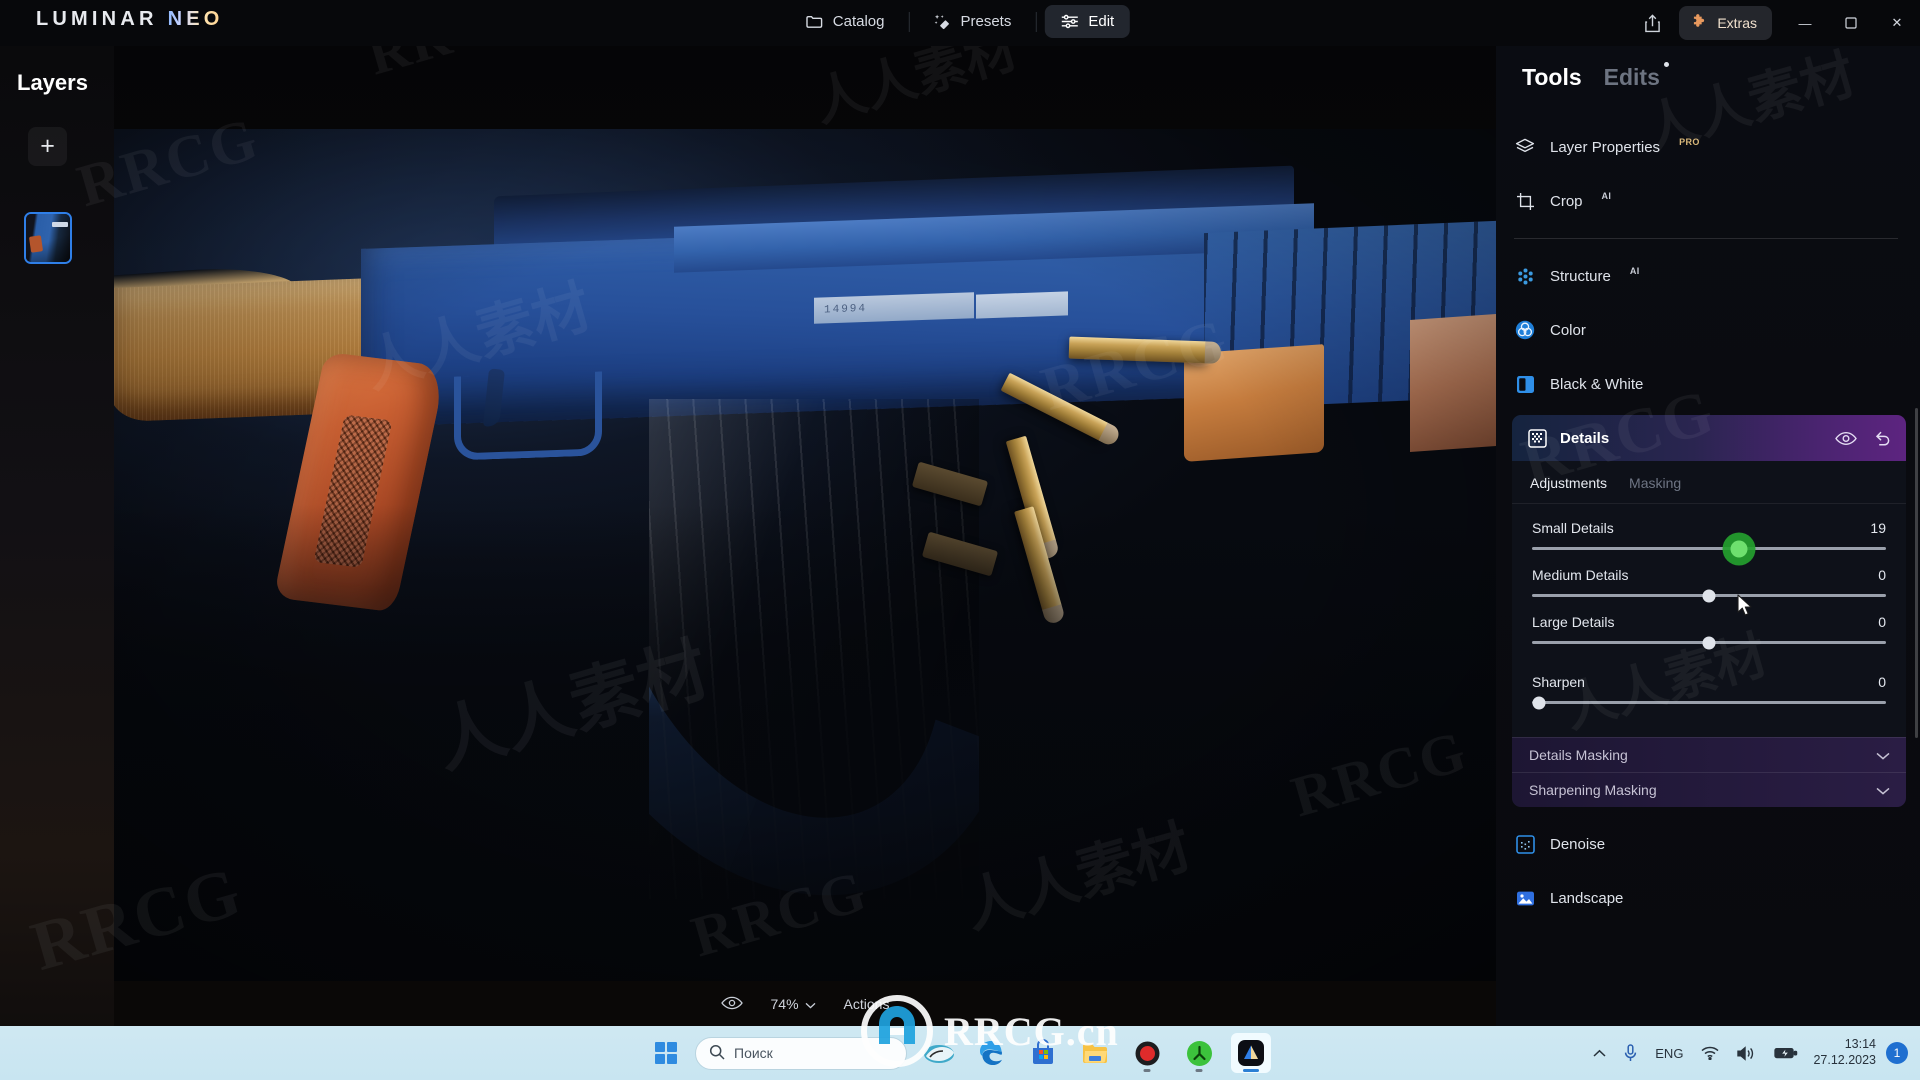 The height and width of the screenshot is (1080, 1920). What do you see at coordinates (1737, 23) in the screenshot?
I see `extras-label: Extras` at bounding box center [1737, 23].